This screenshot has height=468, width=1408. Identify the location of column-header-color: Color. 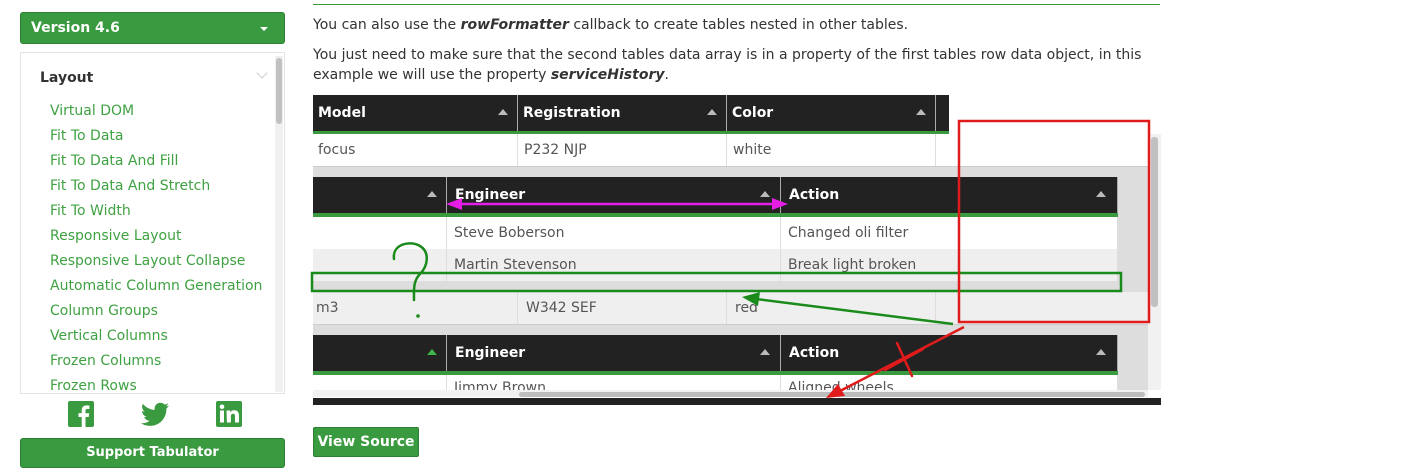
(831, 113).